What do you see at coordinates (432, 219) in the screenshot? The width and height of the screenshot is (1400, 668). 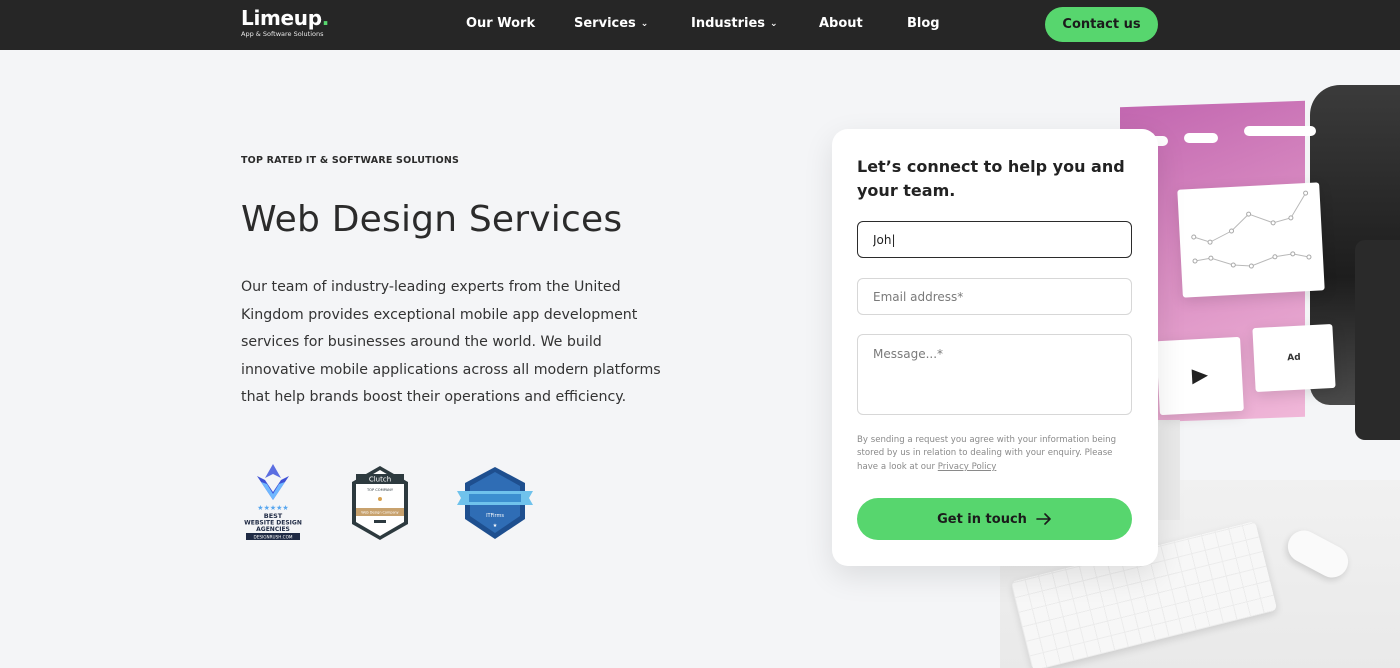 I see `page-title: Web Design Services` at bounding box center [432, 219].